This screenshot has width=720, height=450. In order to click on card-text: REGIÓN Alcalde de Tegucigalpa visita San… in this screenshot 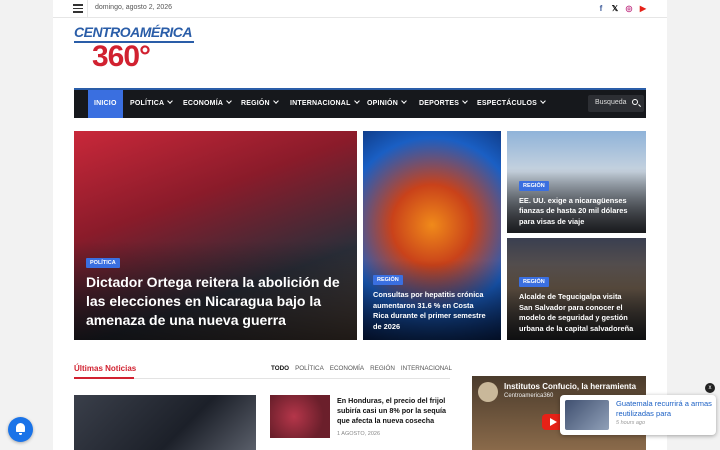, I will do `click(576, 302)`.